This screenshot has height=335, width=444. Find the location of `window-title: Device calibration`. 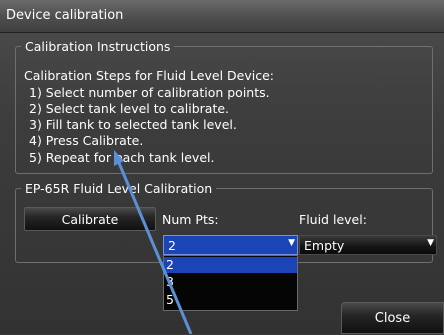

window-title: Device calibration is located at coordinates (65, 15).